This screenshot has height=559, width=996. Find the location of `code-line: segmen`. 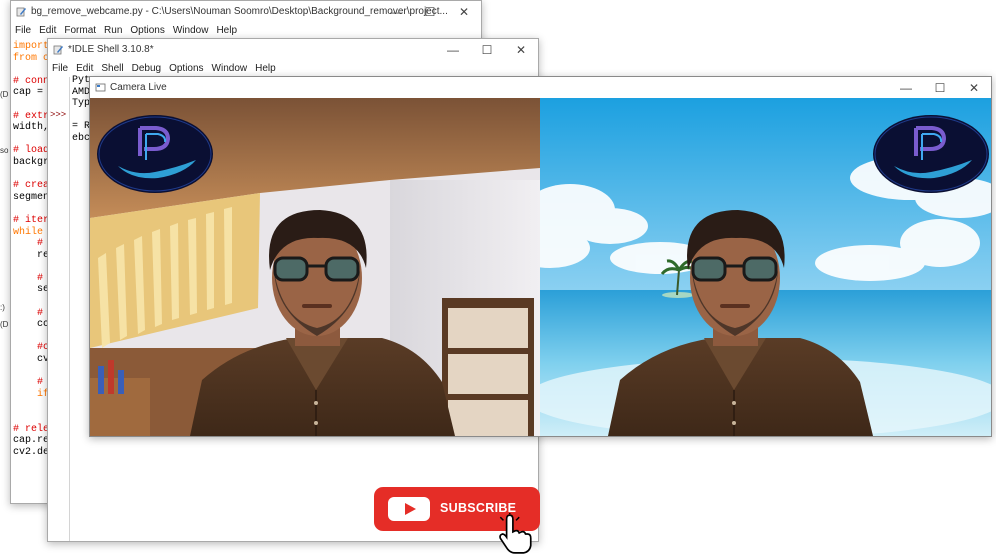

code-line: segmen is located at coordinates (31, 197).